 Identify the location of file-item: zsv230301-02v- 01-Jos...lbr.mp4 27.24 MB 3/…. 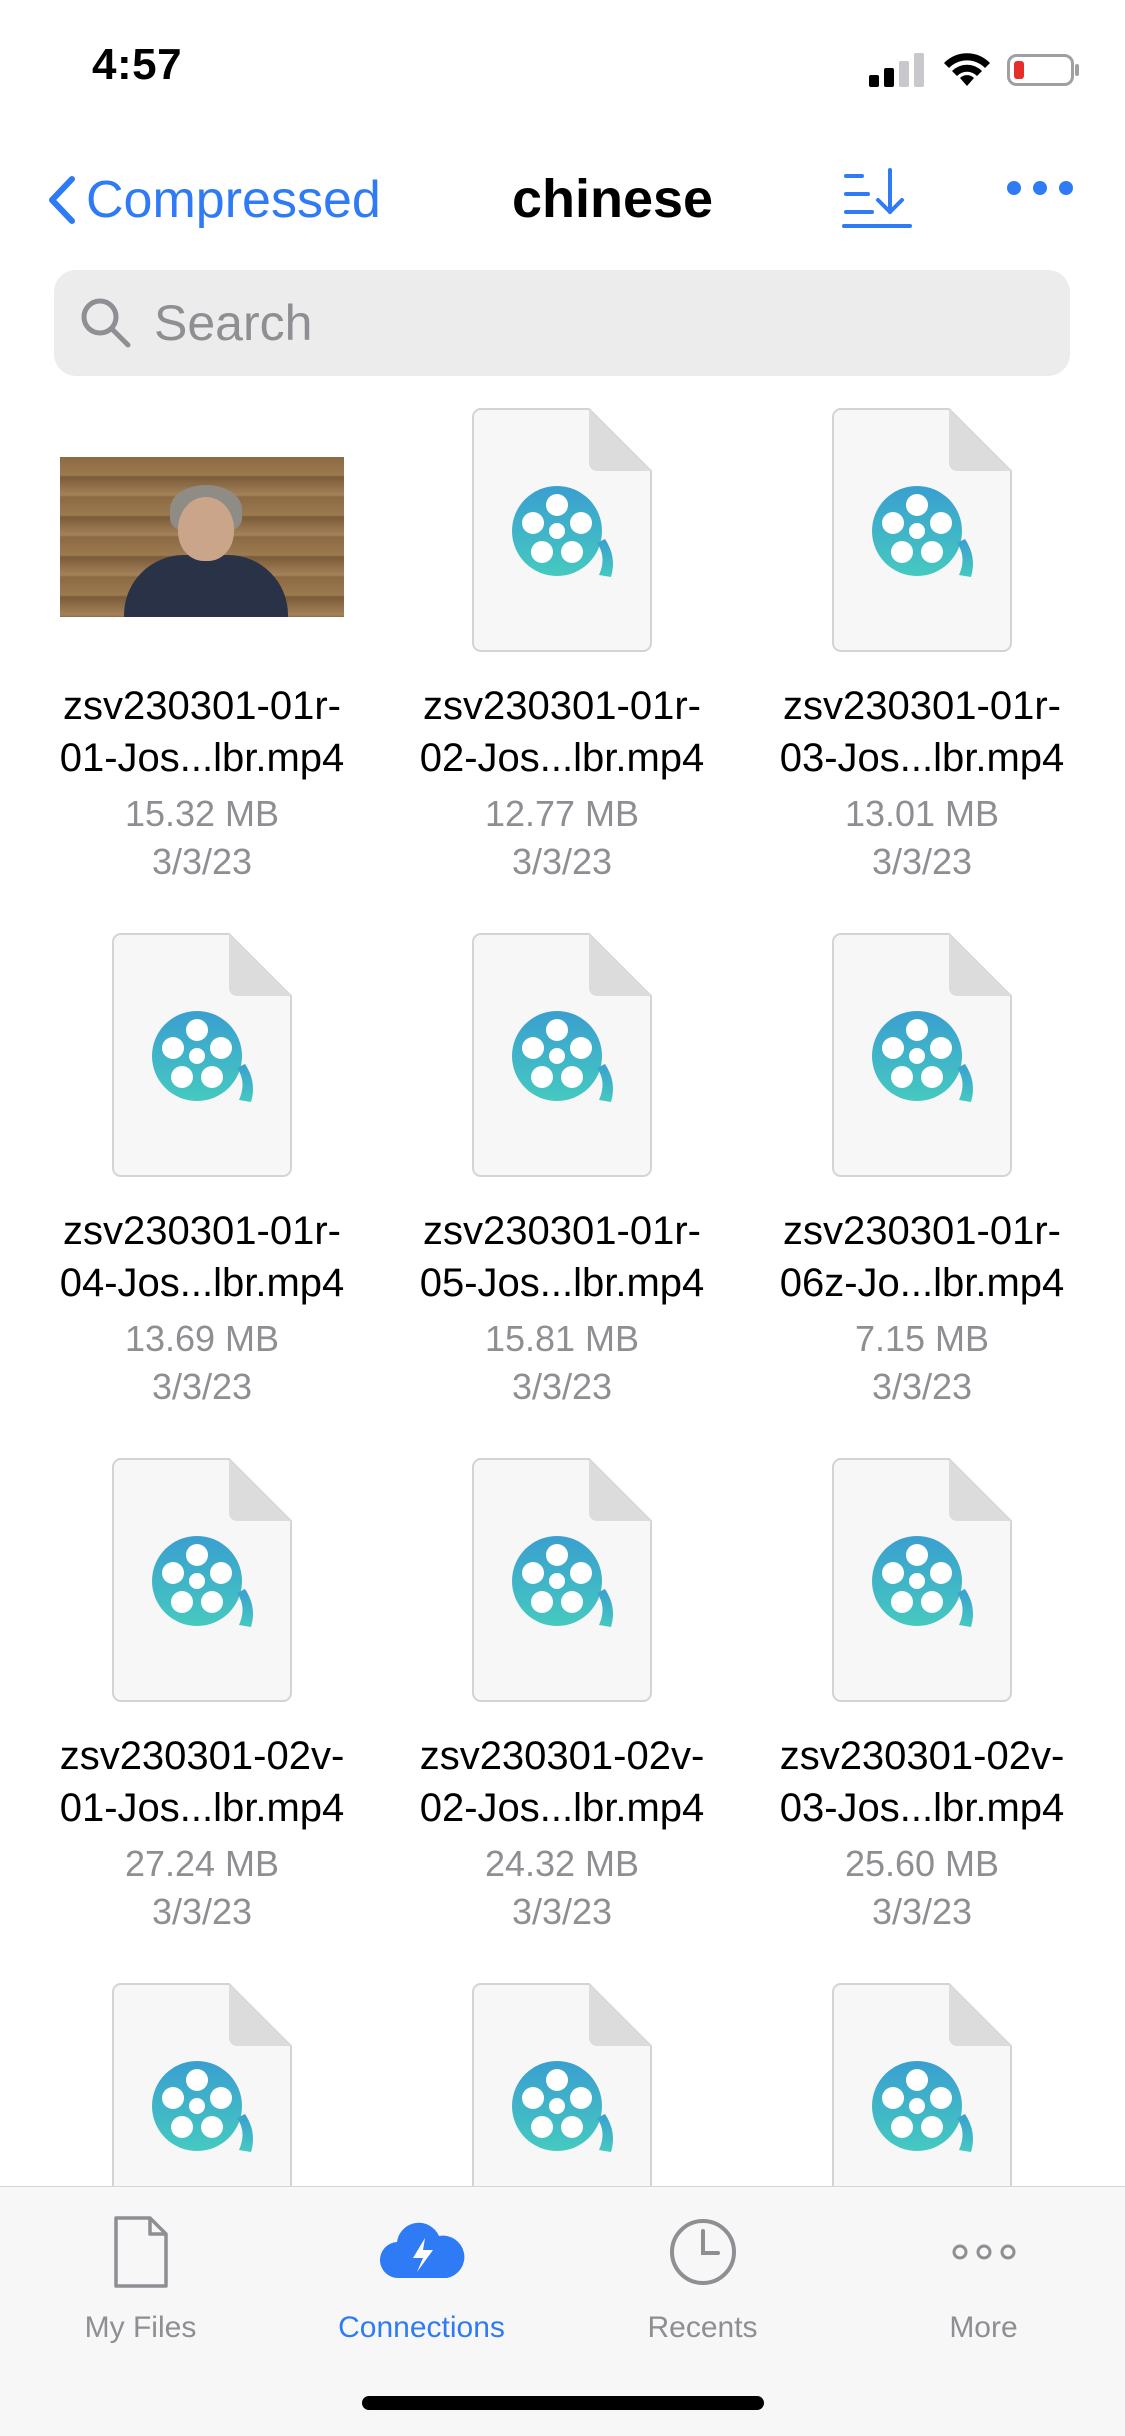
(202, 1700).